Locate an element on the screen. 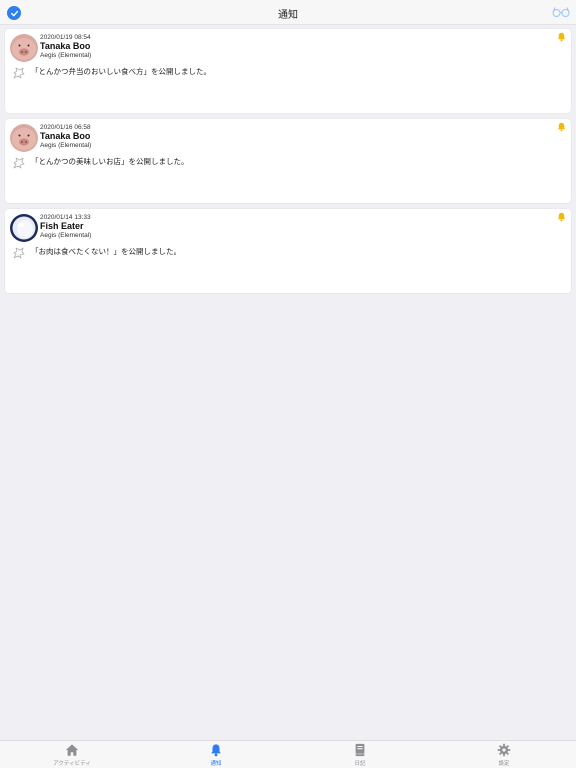  tab-label: 日記 is located at coordinates (360, 764).